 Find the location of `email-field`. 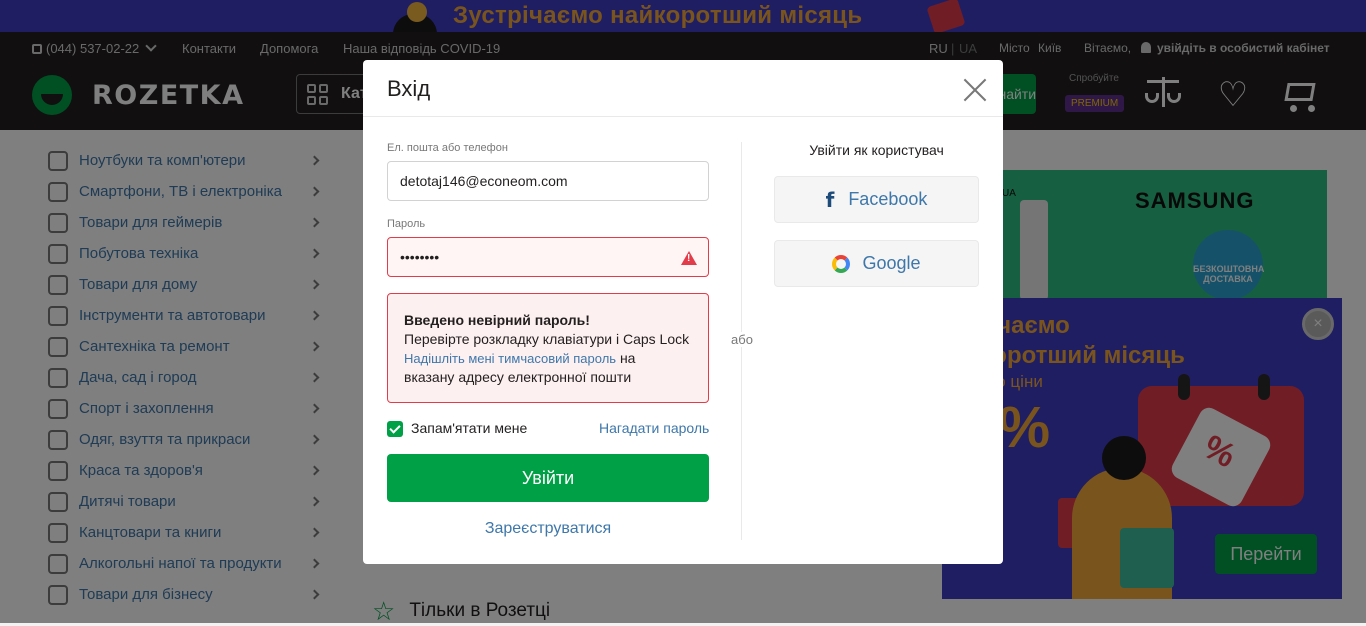

email-field is located at coordinates (548, 181).